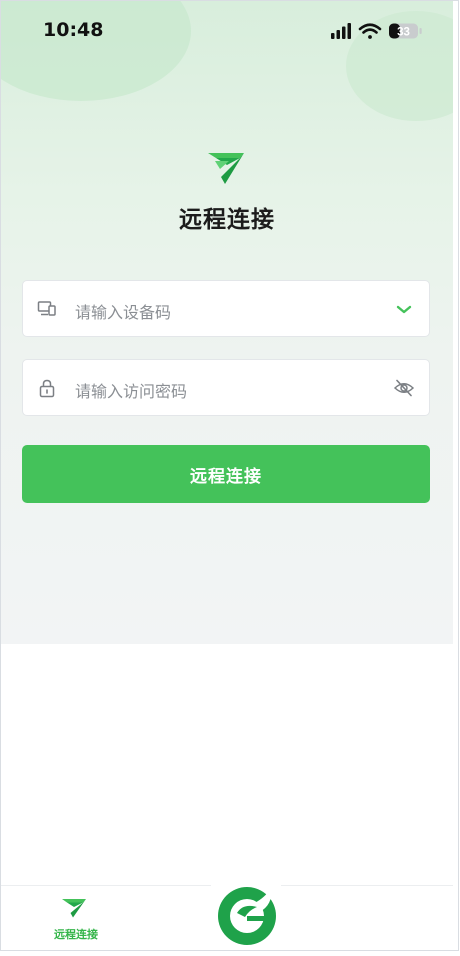 The image size is (460, 956). Describe the element at coordinates (226, 168) in the screenshot. I see `logo-icon` at that location.